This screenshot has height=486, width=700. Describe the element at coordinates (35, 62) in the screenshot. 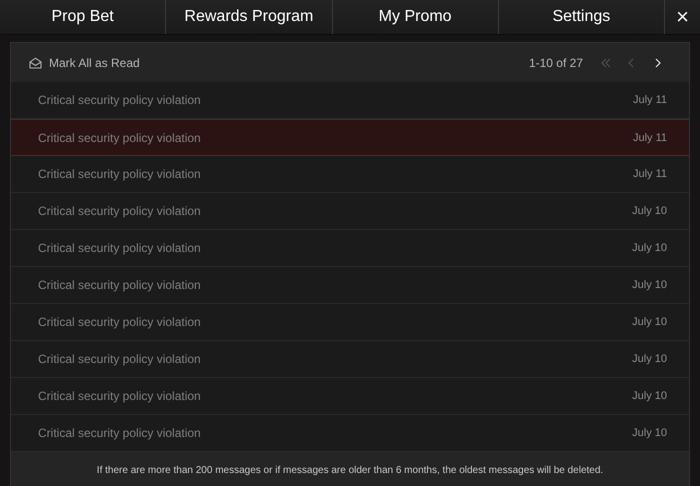

I see `envelope-icon` at that location.